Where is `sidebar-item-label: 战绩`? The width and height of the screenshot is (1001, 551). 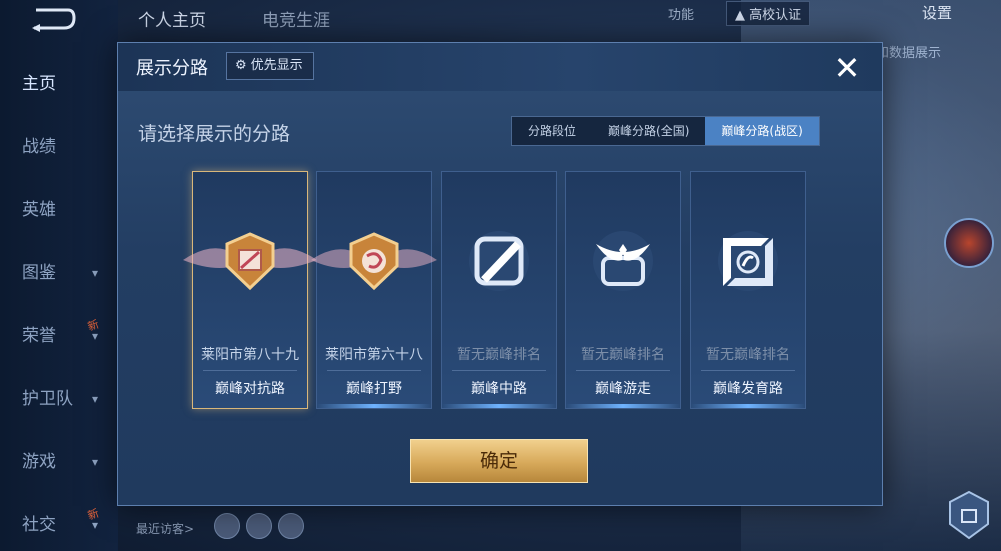
sidebar-item-label: 战绩 is located at coordinates (39, 147).